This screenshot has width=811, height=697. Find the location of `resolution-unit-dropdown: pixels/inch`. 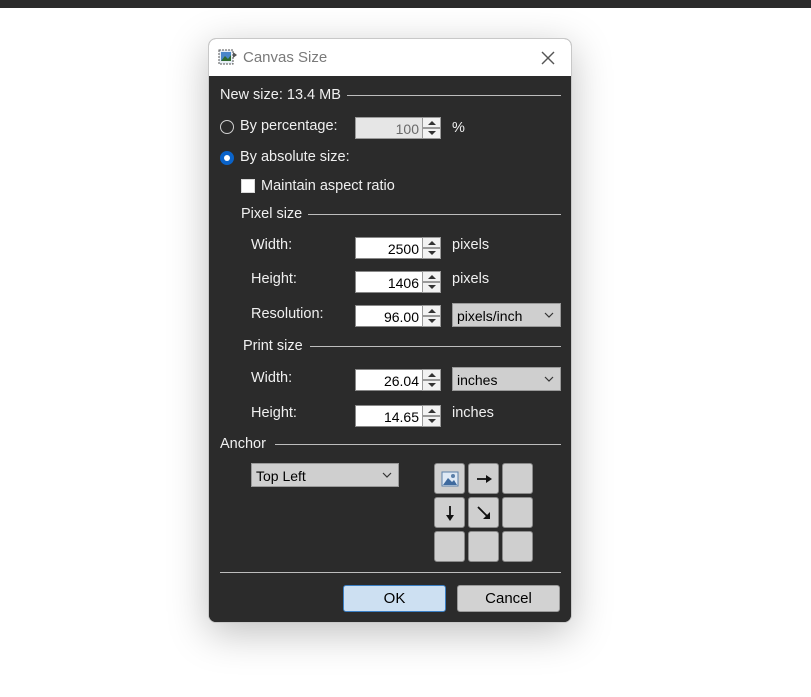

resolution-unit-dropdown: pixels/inch is located at coordinates (506, 315).